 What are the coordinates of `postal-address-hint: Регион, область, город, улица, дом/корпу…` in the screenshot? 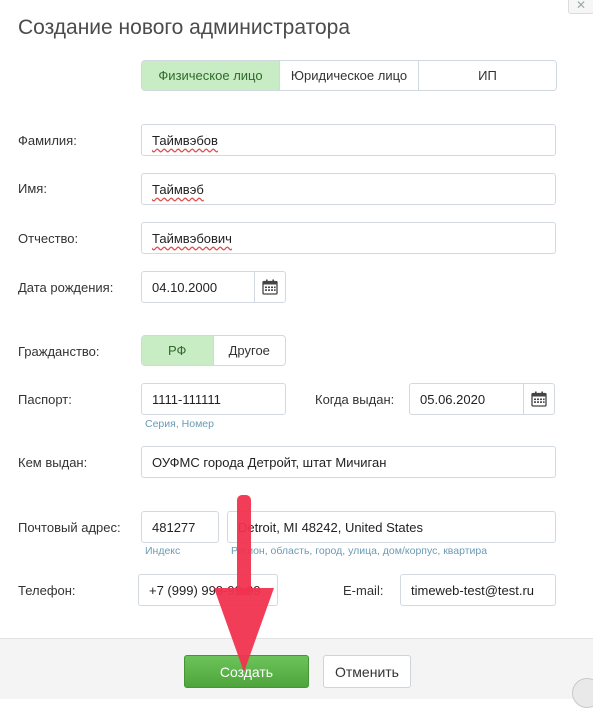 It's located at (359, 551).